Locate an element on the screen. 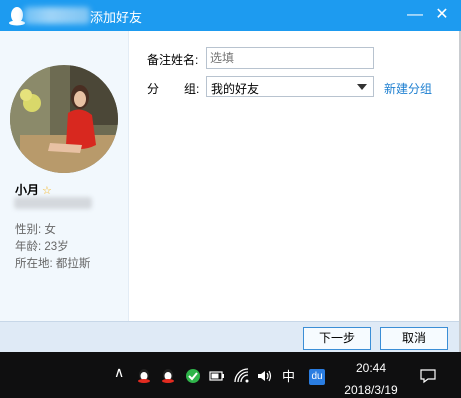 The width and height of the screenshot is (461, 398). wifi-icon is located at coordinates (242, 376).